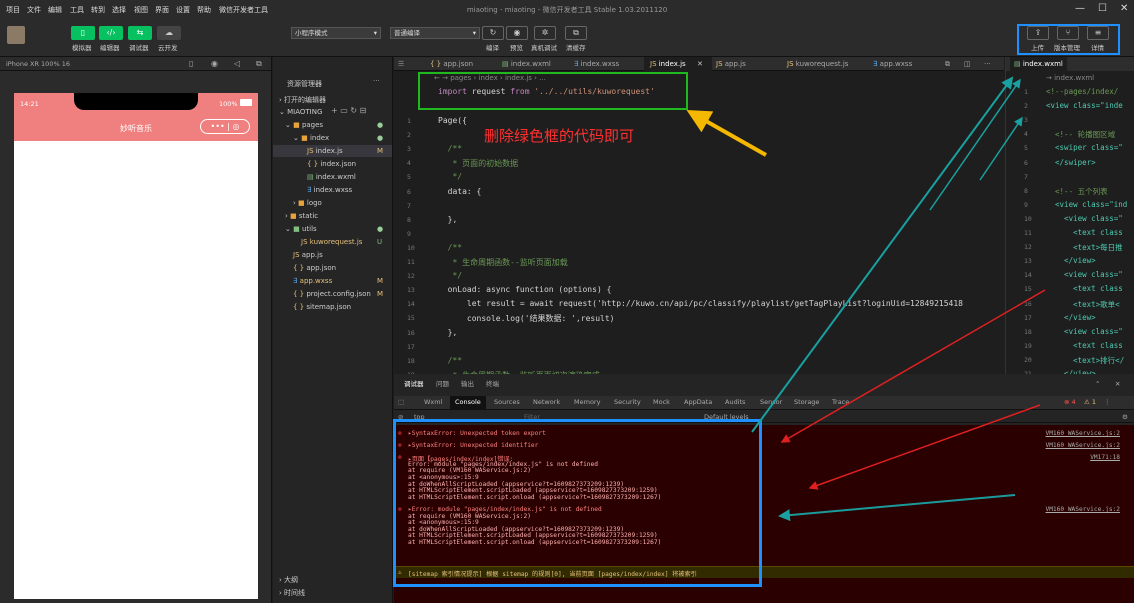  I want to click on tree-label: app.wxss, so click(316, 281).